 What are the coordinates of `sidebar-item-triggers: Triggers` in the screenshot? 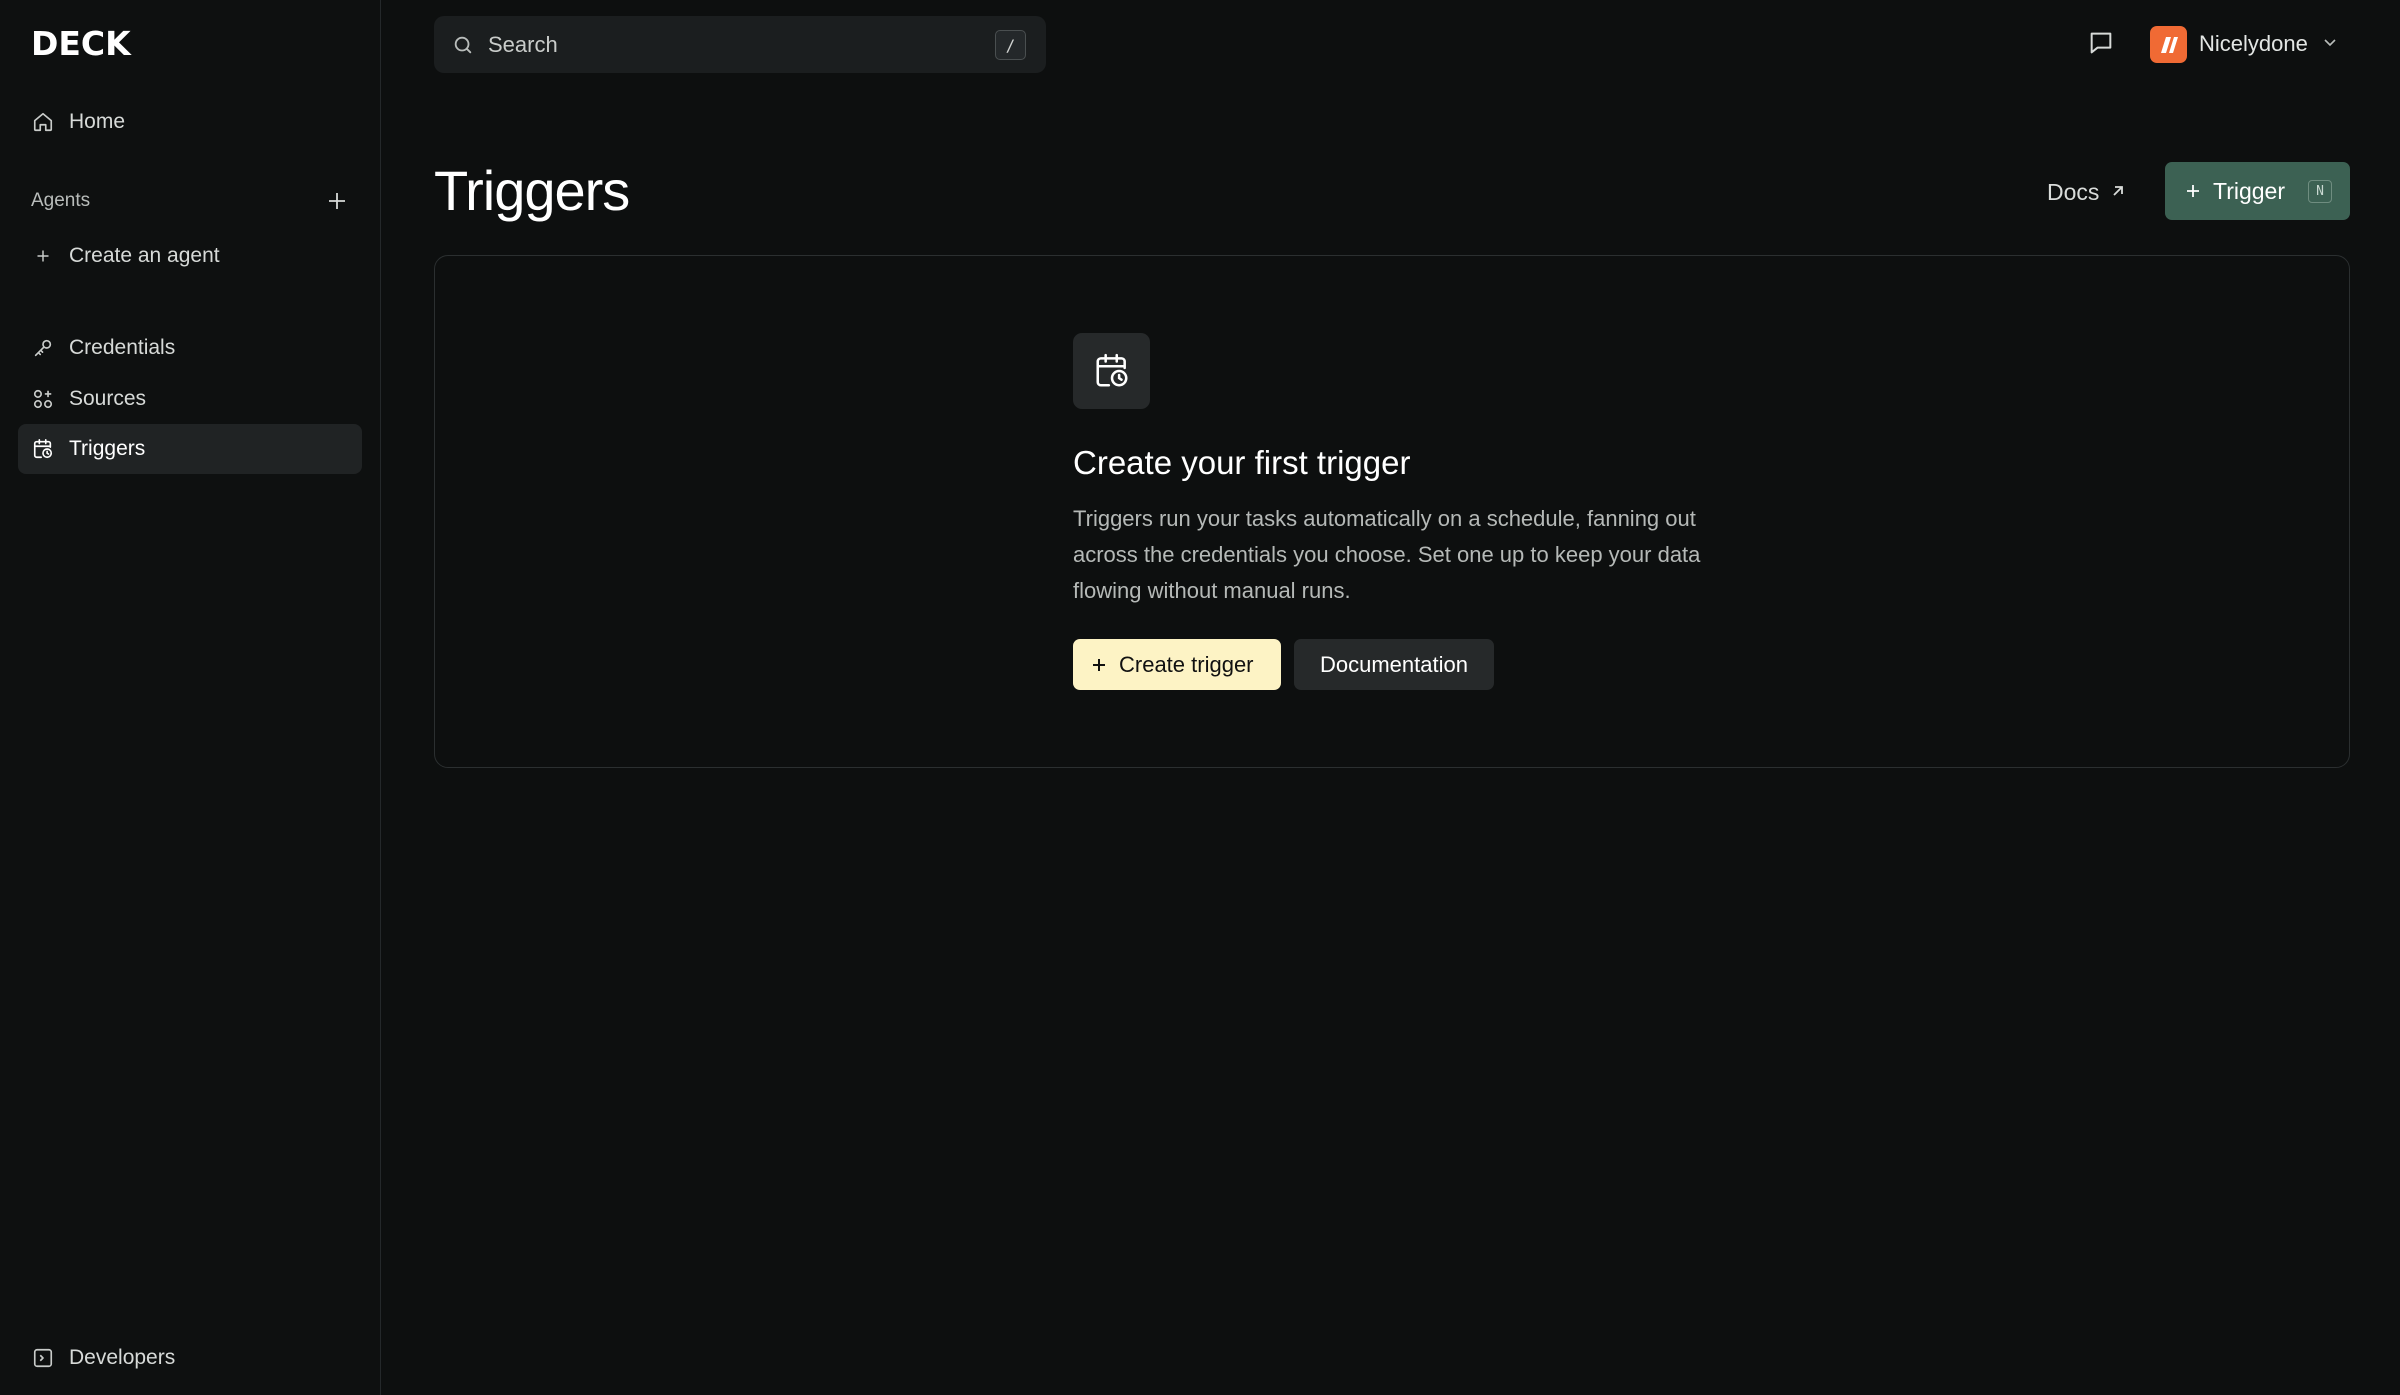 It's located at (190, 449).